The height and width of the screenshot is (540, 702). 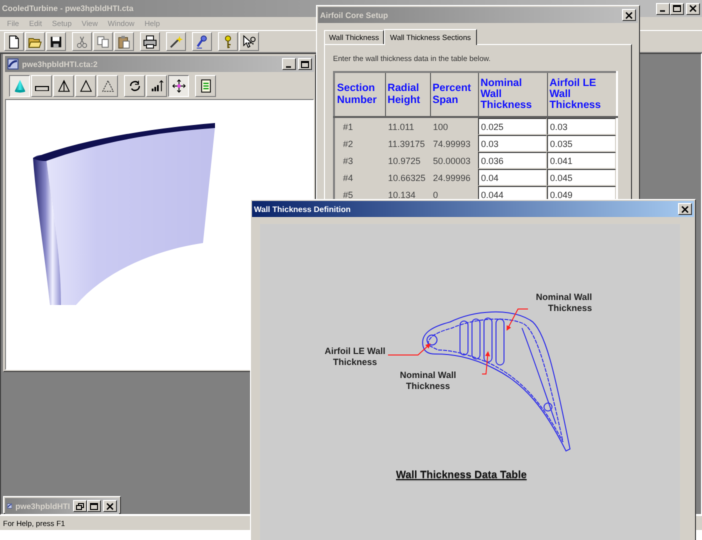 I want to click on wand-button, so click(x=176, y=41).